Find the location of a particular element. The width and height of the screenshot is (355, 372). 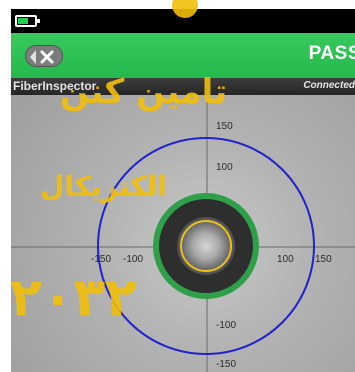

connection-status: Connected is located at coordinates (329, 85).